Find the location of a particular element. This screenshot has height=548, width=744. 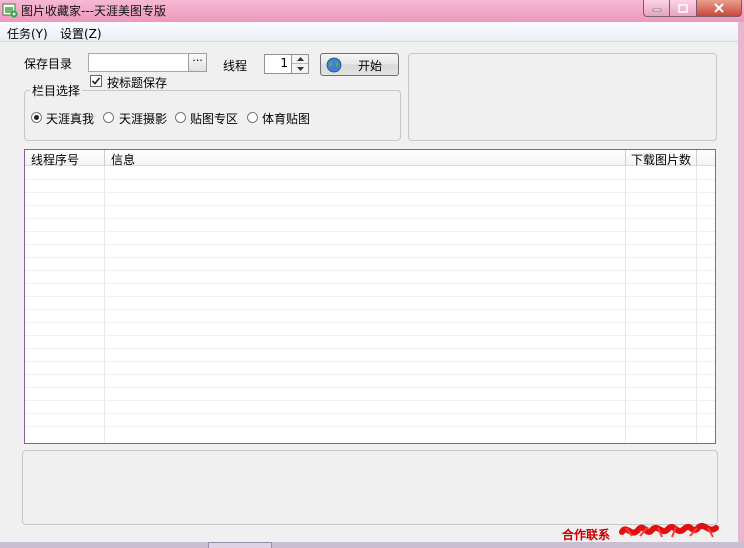

checkmark-icon is located at coordinates (96, 81).